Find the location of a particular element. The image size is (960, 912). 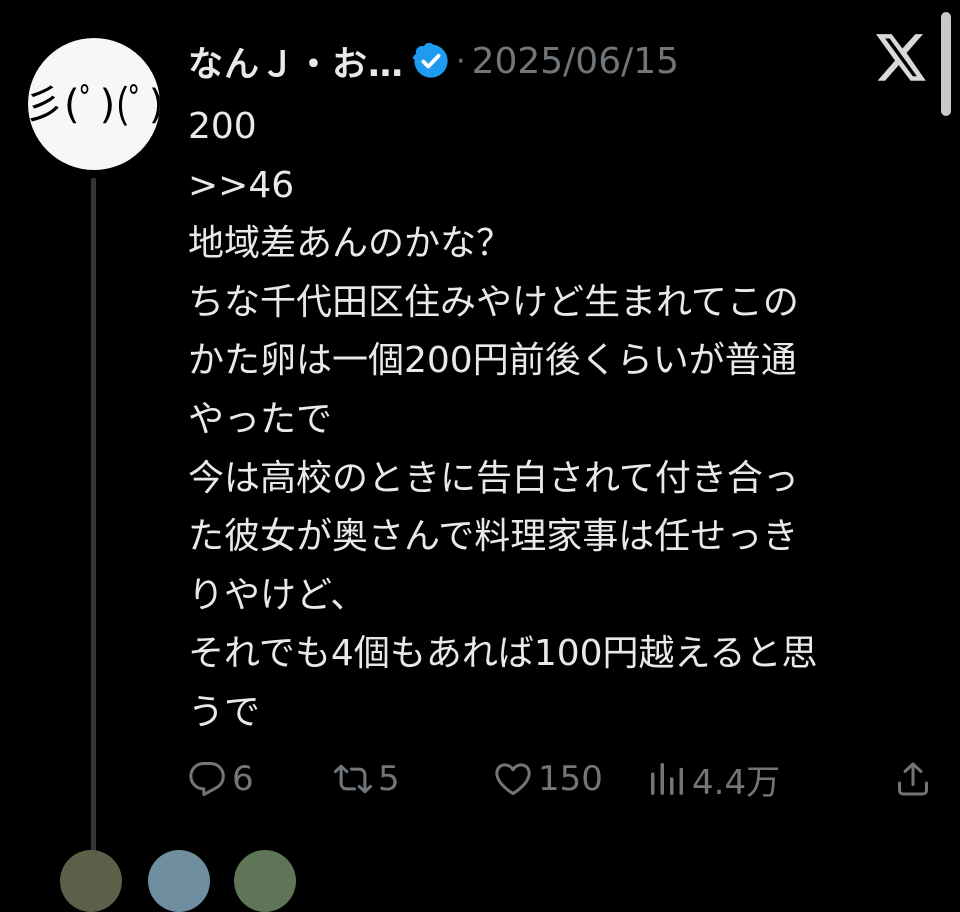

tweet-date: 2025/06/15 is located at coordinates (576, 61).